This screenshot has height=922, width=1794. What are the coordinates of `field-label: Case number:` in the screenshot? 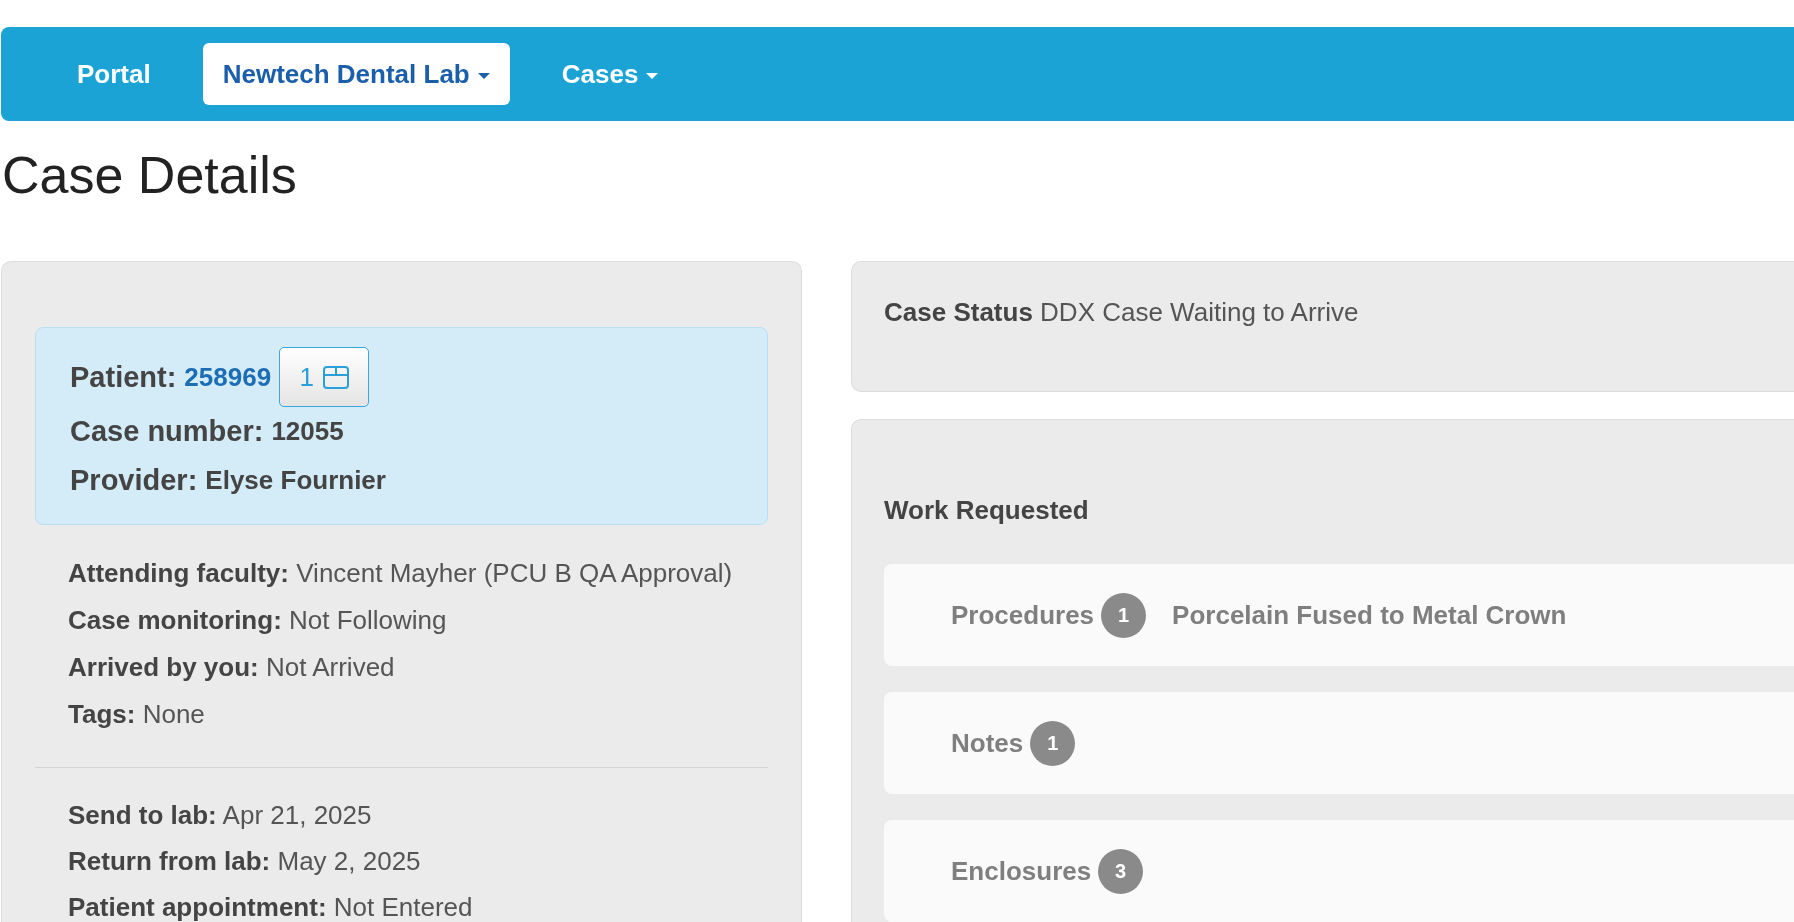 It's located at (167, 431).